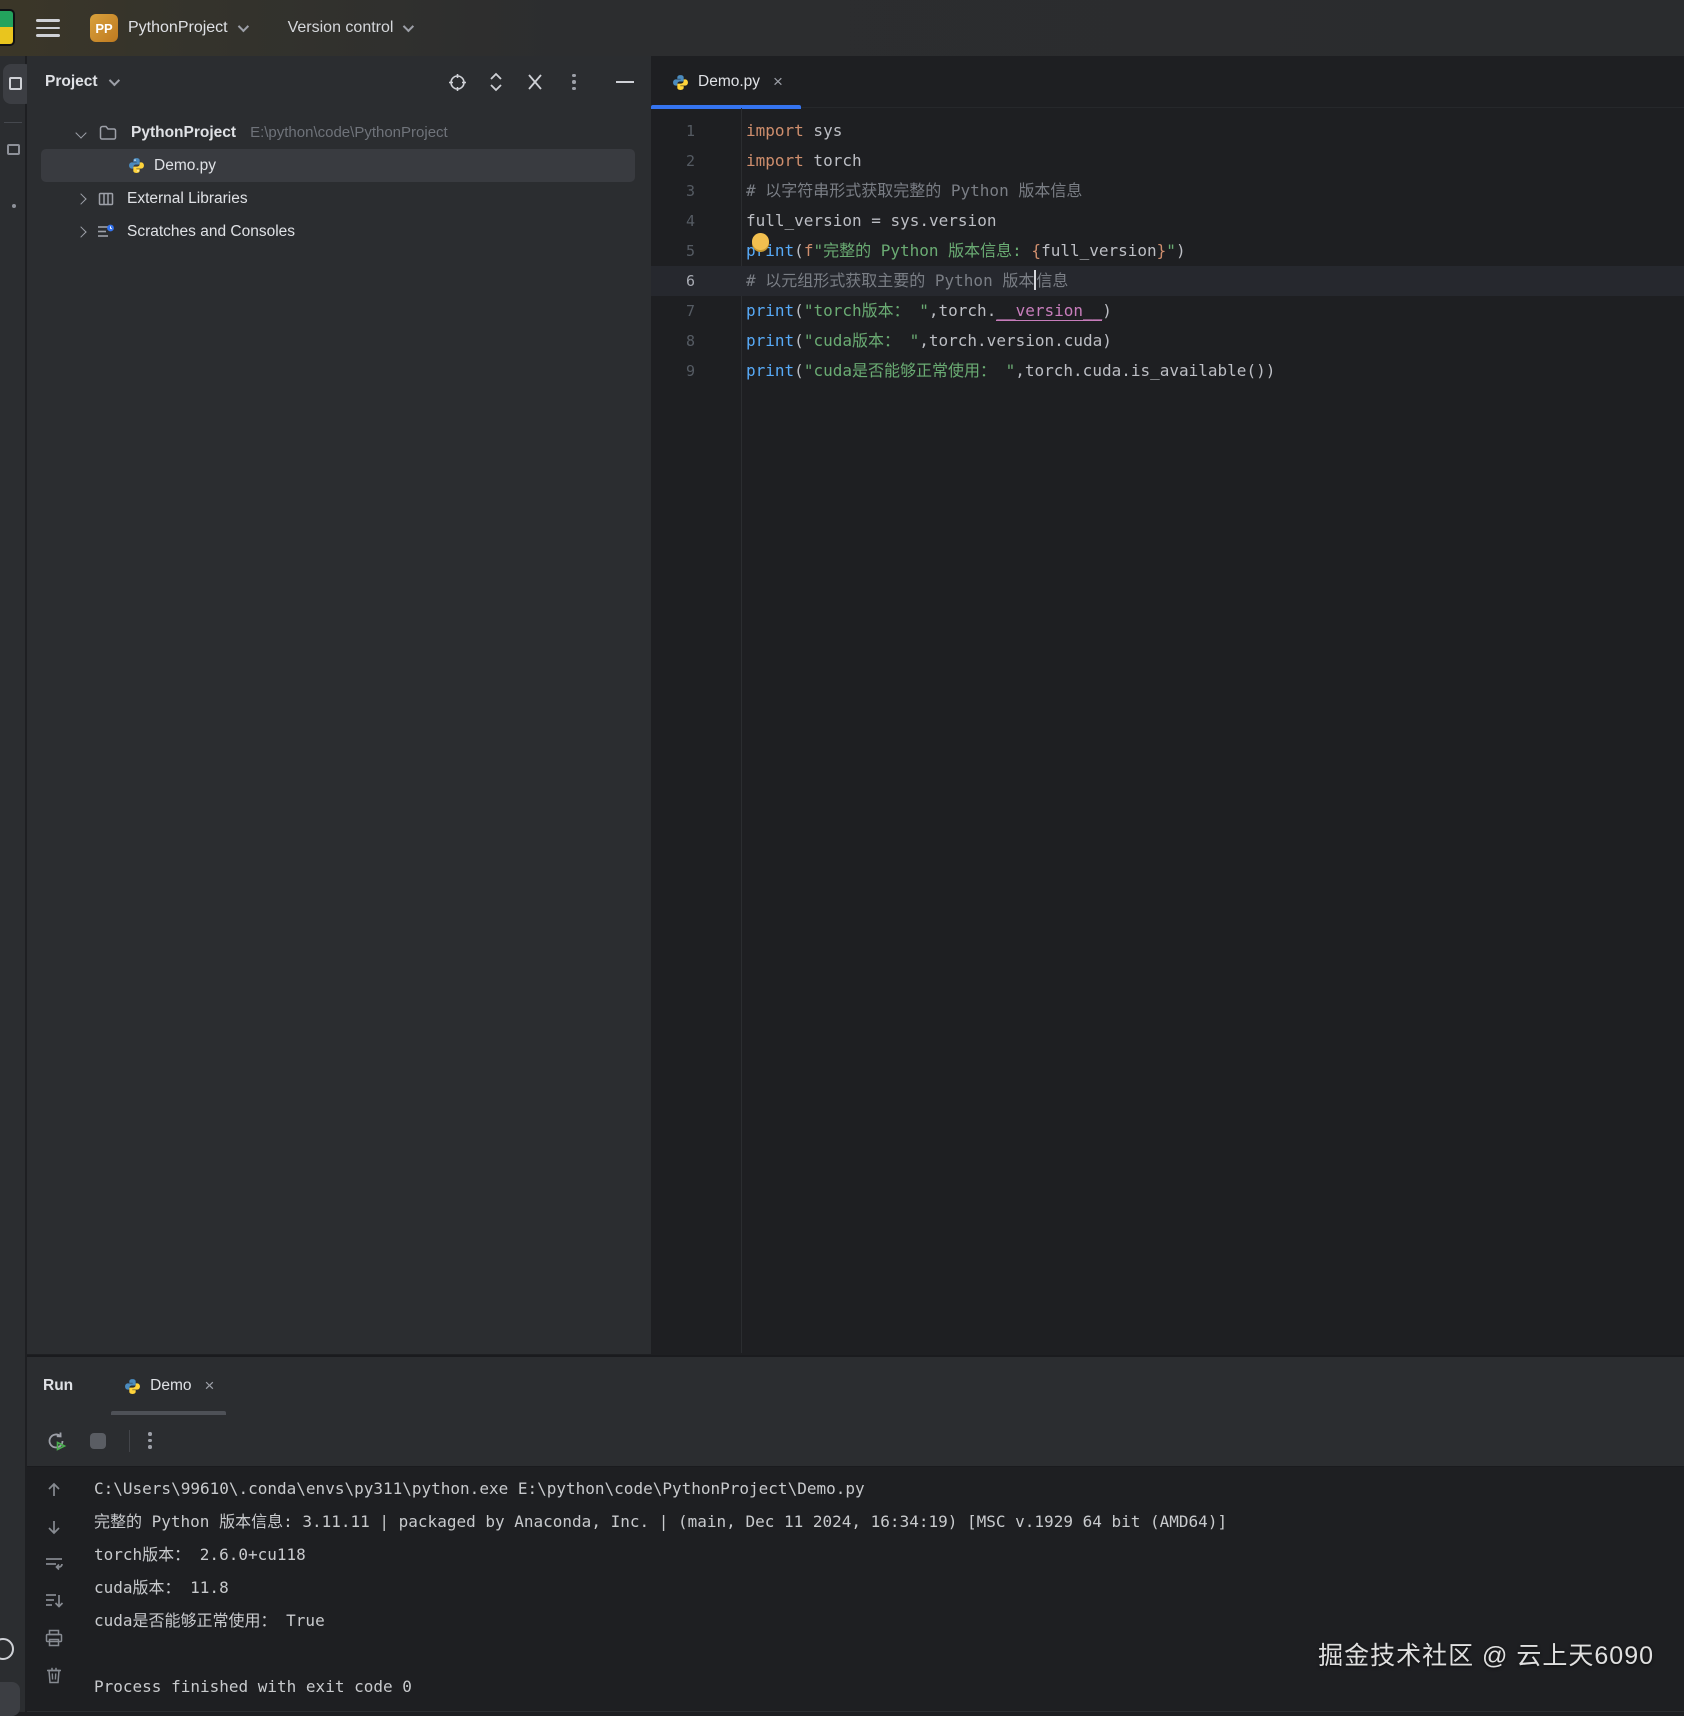 The image size is (1684, 1716). Describe the element at coordinates (1167, 161) in the screenshot. I see `code-line-2: 2import torch` at that location.